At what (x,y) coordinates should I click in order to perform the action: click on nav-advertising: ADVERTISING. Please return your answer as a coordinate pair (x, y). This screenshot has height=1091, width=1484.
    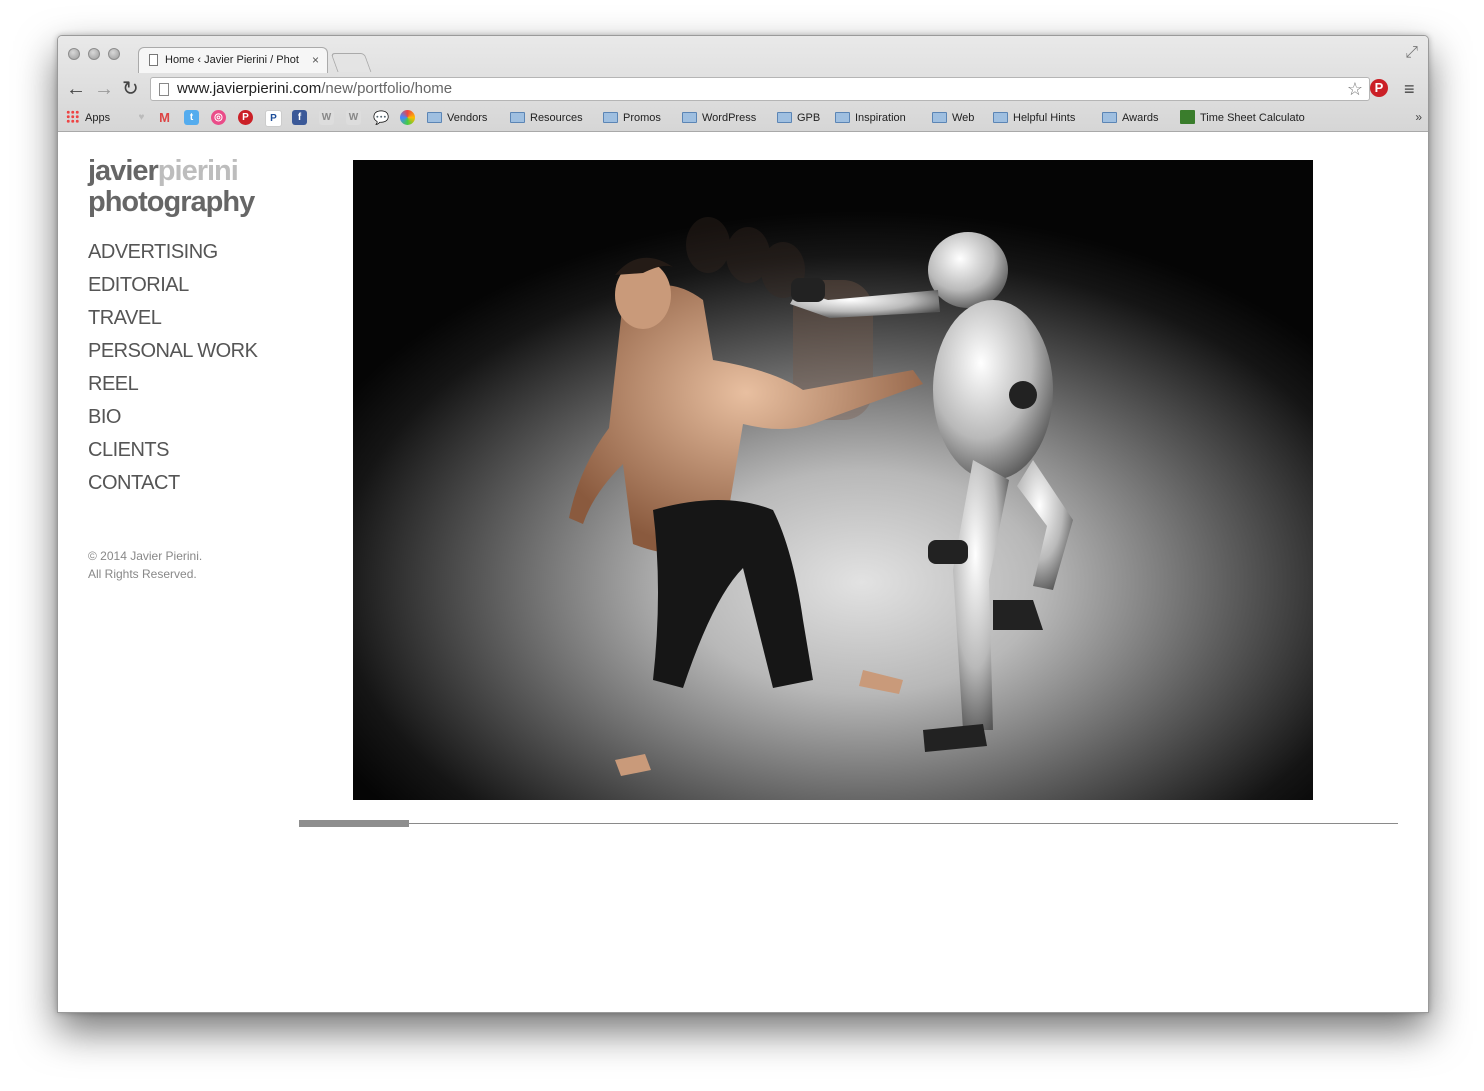
    Looking at the image, I should click on (172, 252).